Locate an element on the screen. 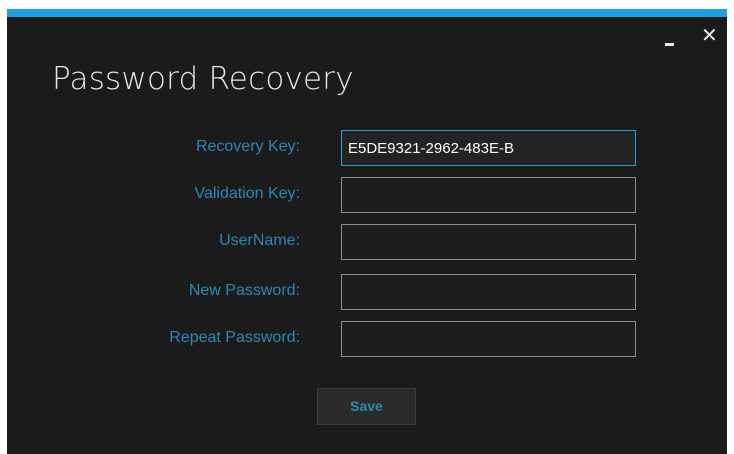 The height and width of the screenshot is (454, 734). username-row: UserName: is located at coordinates (367, 242).